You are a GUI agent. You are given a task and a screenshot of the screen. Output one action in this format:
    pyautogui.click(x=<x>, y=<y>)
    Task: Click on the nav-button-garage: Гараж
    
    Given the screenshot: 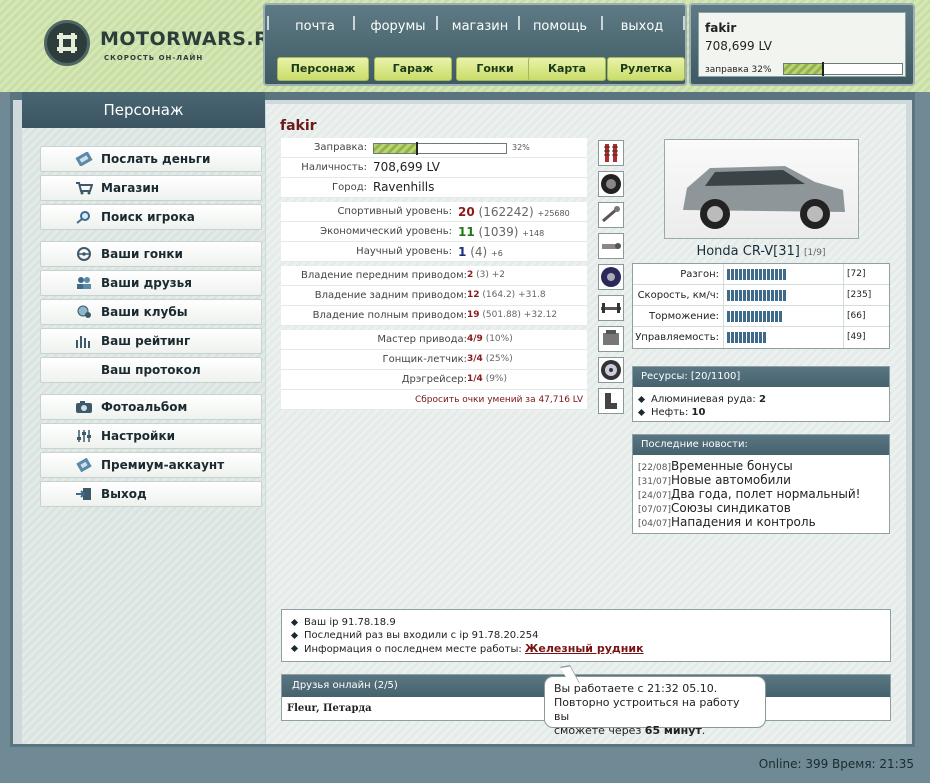 What is the action you would take?
    pyautogui.click(x=413, y=69)
    